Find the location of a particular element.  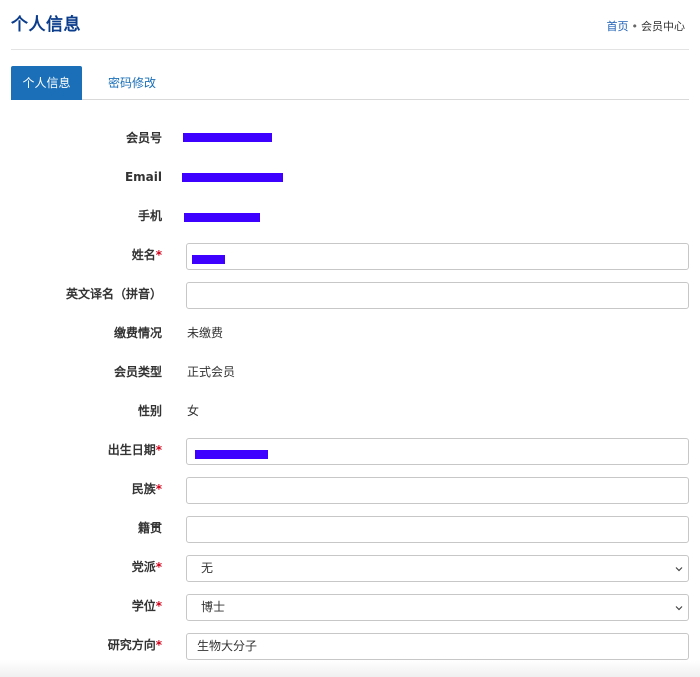

row-birth-date: 出生日期* is located at coordinates (350, 450).